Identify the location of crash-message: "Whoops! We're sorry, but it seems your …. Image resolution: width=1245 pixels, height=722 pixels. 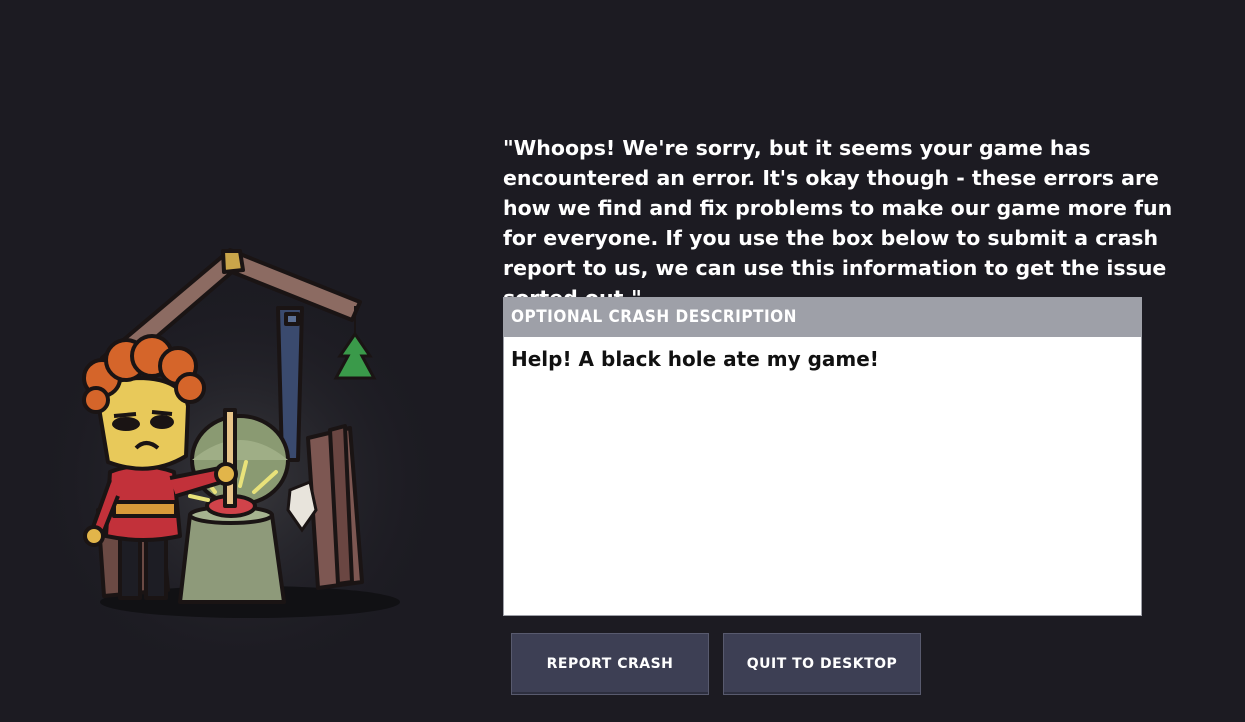
(838, 223).